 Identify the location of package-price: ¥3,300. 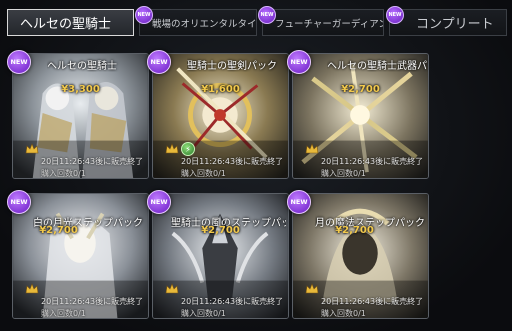
(80, 89).